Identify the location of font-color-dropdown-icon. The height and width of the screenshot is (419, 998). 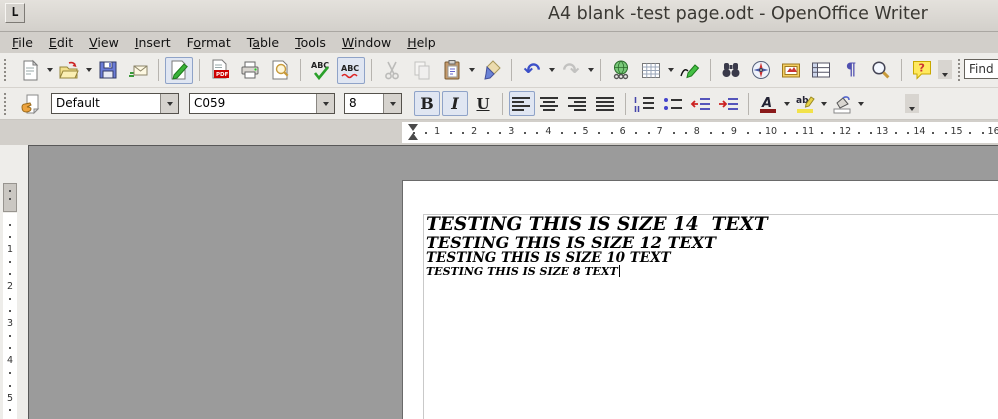
(786, 103).